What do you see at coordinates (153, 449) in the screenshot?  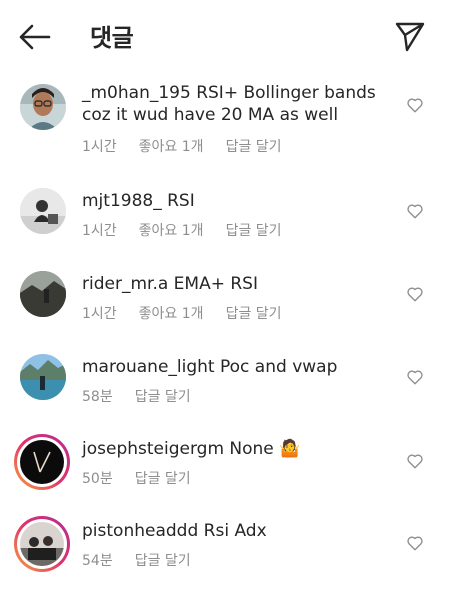 I see `comment-username: josephsteigergm` at bounding box center [153, 449].